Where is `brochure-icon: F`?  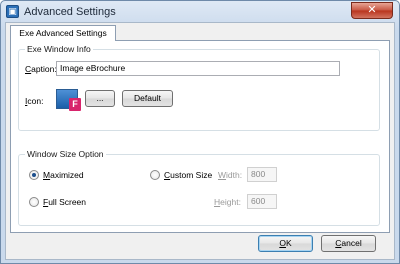 brochure-icon: F is located at coordinates (75, 104).